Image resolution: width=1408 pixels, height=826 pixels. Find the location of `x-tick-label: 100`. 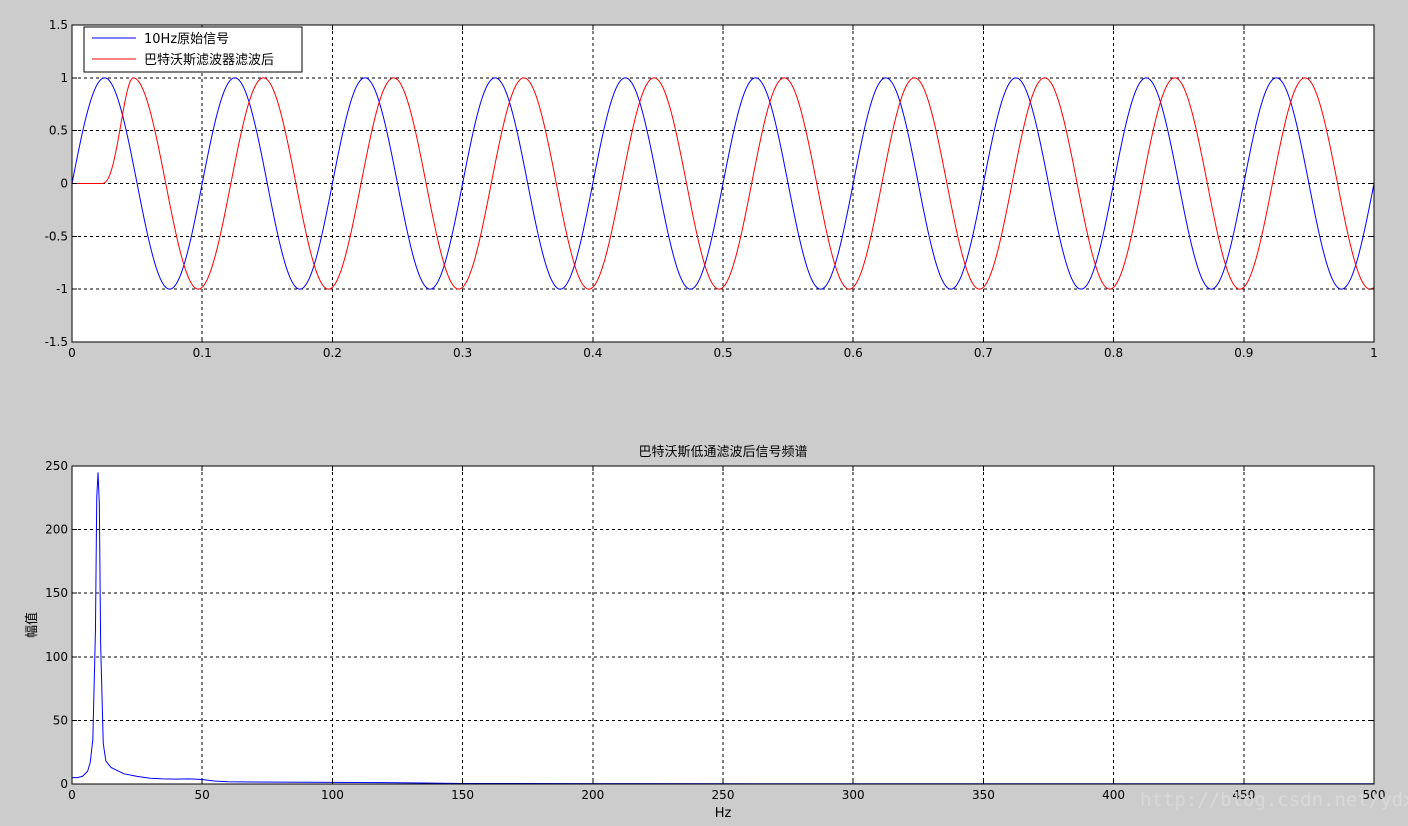

x-tick-label: 100 is located at coordinates (332, 795).